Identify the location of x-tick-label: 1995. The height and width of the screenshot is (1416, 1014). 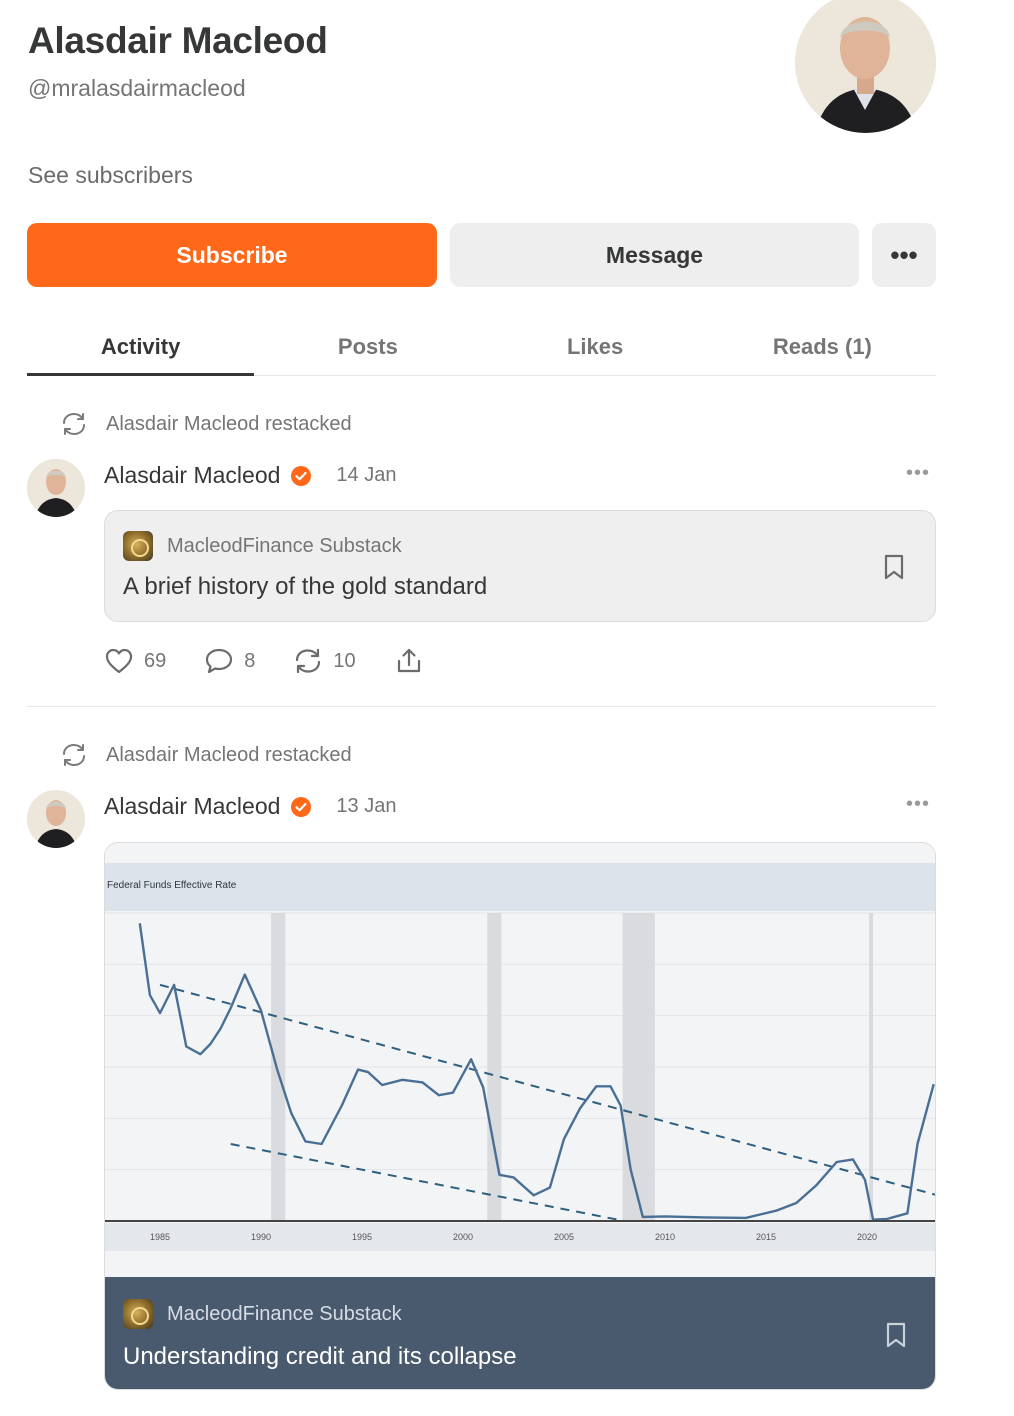
(362, 1237).